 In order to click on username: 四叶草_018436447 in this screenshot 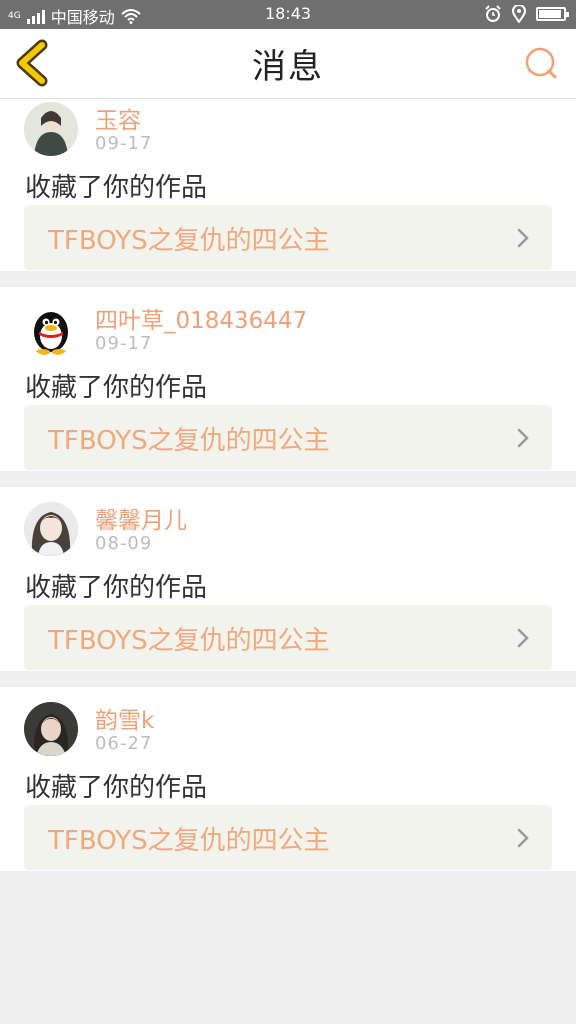, I will do `click(201, 318)`.